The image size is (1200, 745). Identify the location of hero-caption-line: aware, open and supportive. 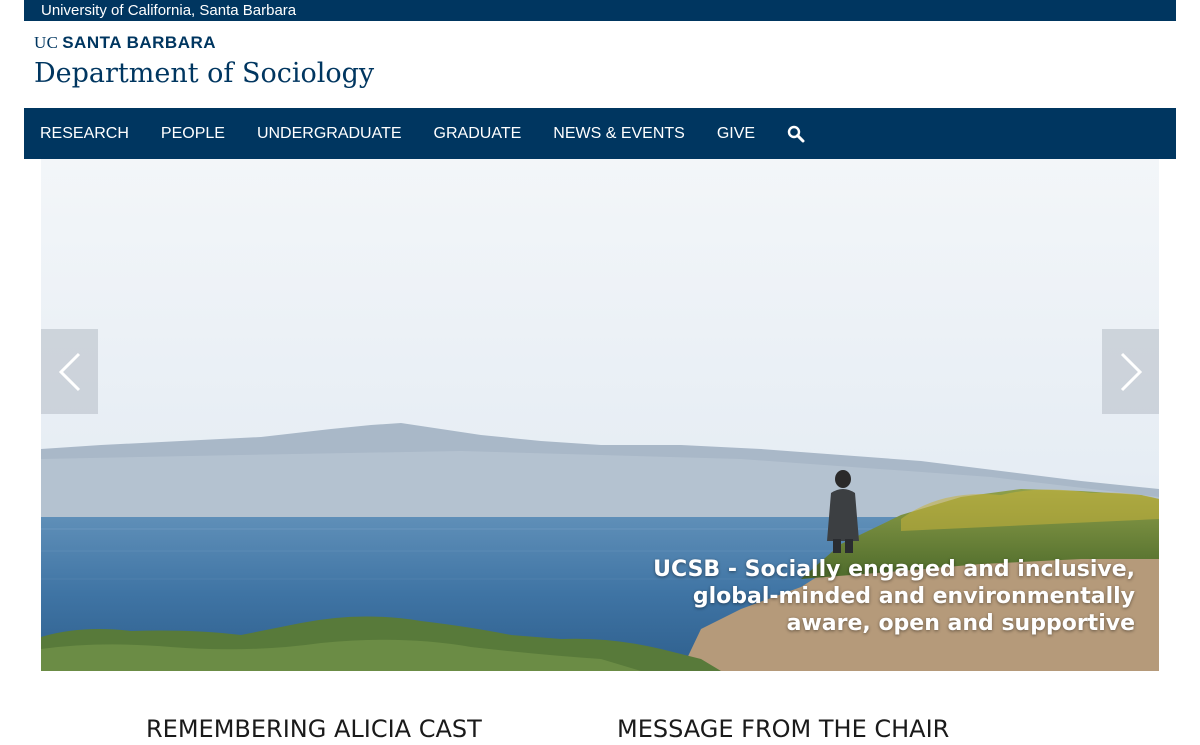
(960, 623).